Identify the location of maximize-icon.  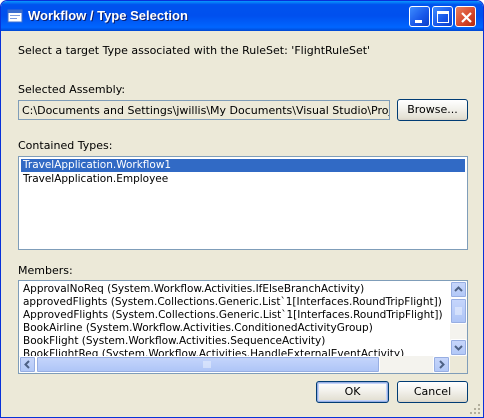
(443, 17).